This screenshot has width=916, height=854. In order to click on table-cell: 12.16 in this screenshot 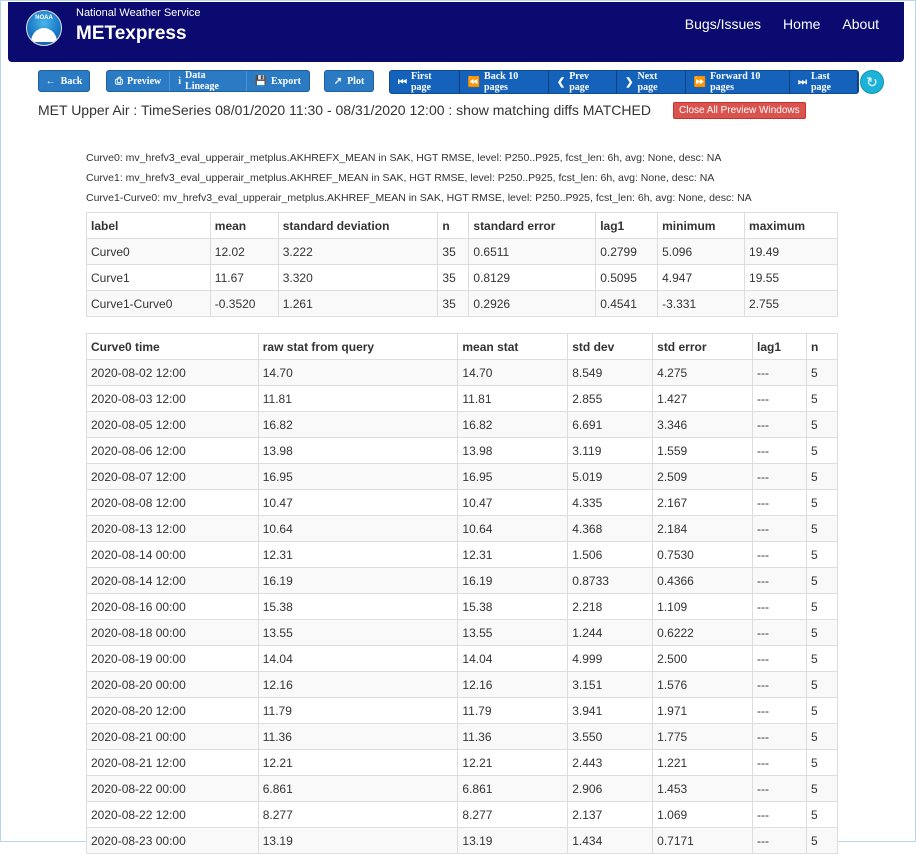, I will do `click(358, 684)`.